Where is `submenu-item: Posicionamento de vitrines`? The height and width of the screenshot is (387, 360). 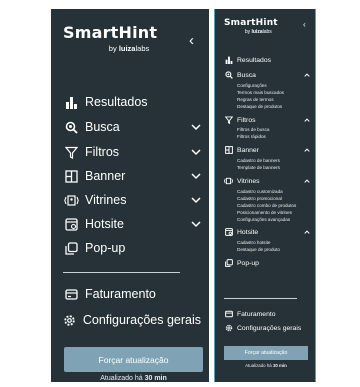 submenu-item: Posicionamento de vitrines is located at coordinates (264, 213).